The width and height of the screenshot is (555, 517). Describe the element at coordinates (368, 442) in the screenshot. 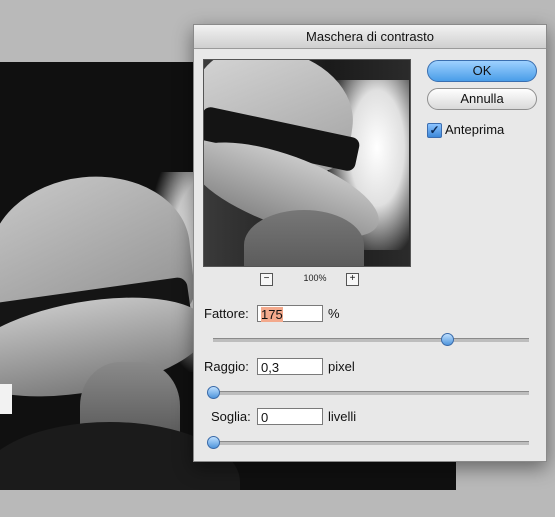

I see `threshold-slider-track` at that location.